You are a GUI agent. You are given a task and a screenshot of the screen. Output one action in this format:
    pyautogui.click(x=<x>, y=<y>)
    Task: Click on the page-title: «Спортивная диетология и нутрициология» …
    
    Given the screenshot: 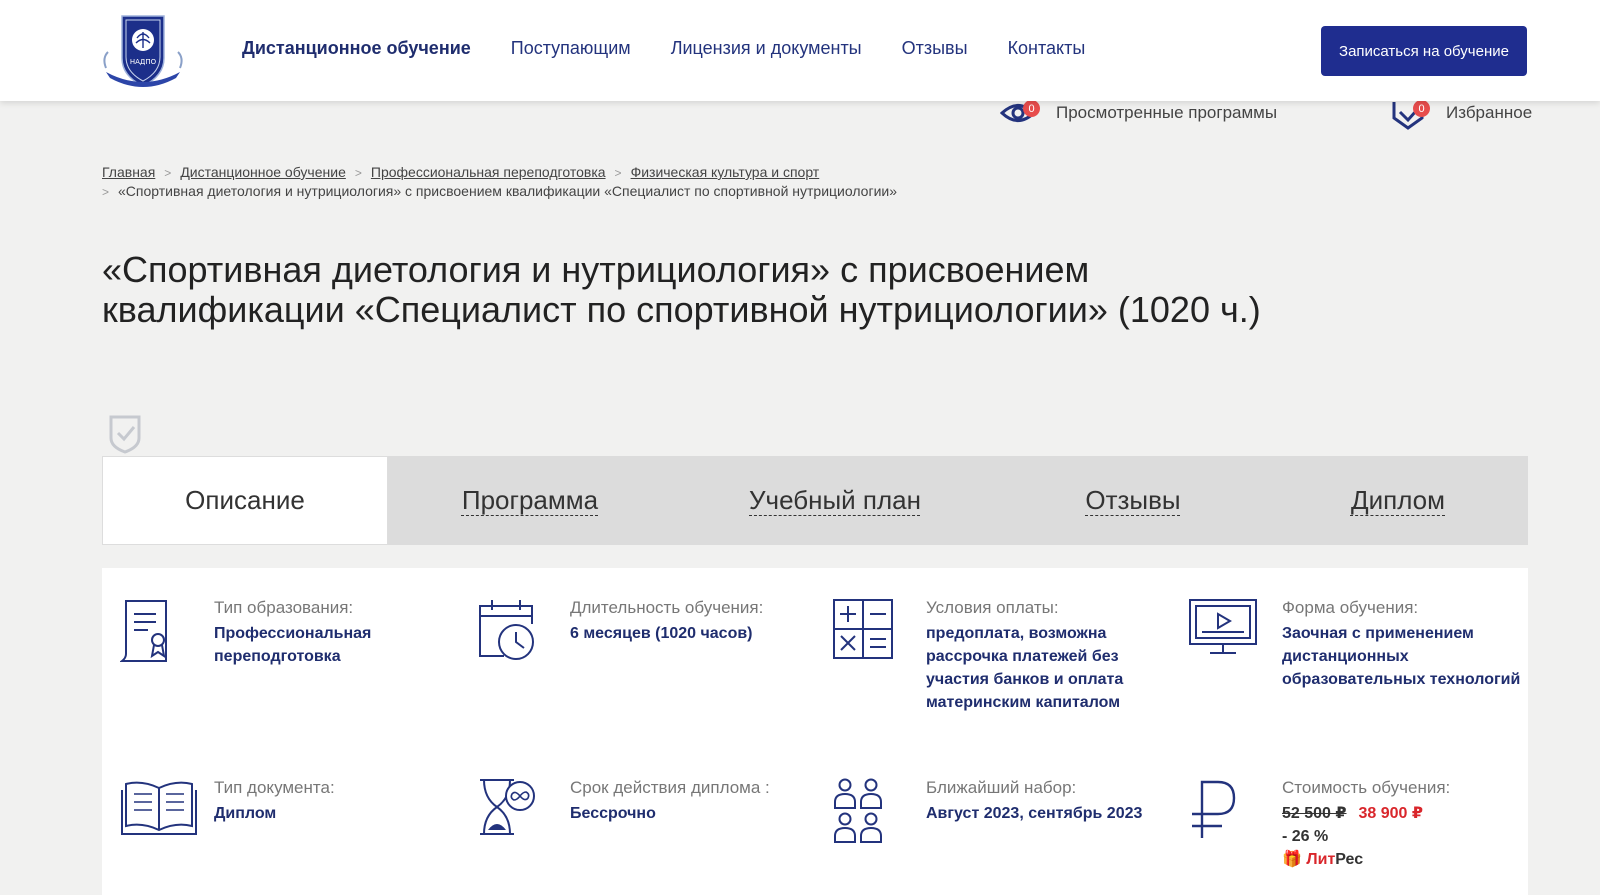 What is the action you would take?
    pyautogui.click(x=681, y=289)
    